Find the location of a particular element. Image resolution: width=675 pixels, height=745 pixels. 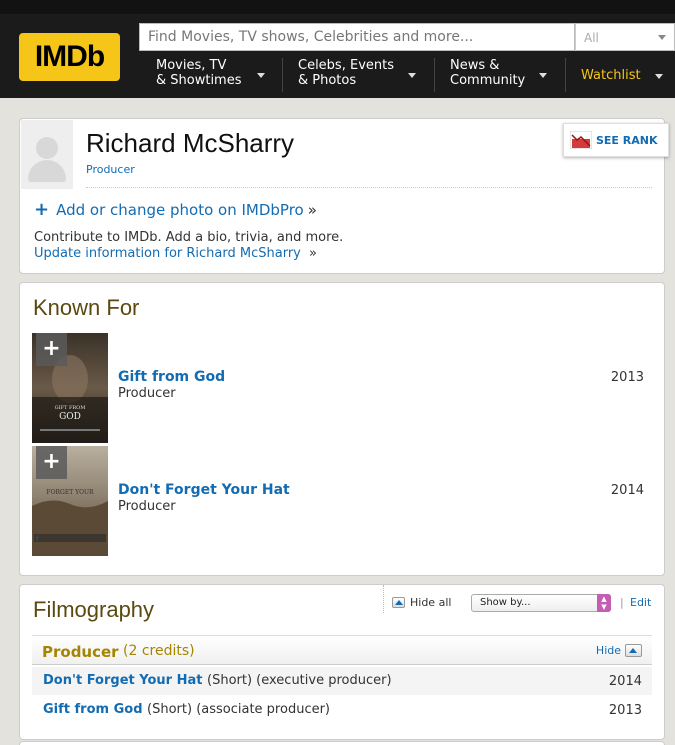

filmography-heading: Filmography is located at coordinates (94, 609).